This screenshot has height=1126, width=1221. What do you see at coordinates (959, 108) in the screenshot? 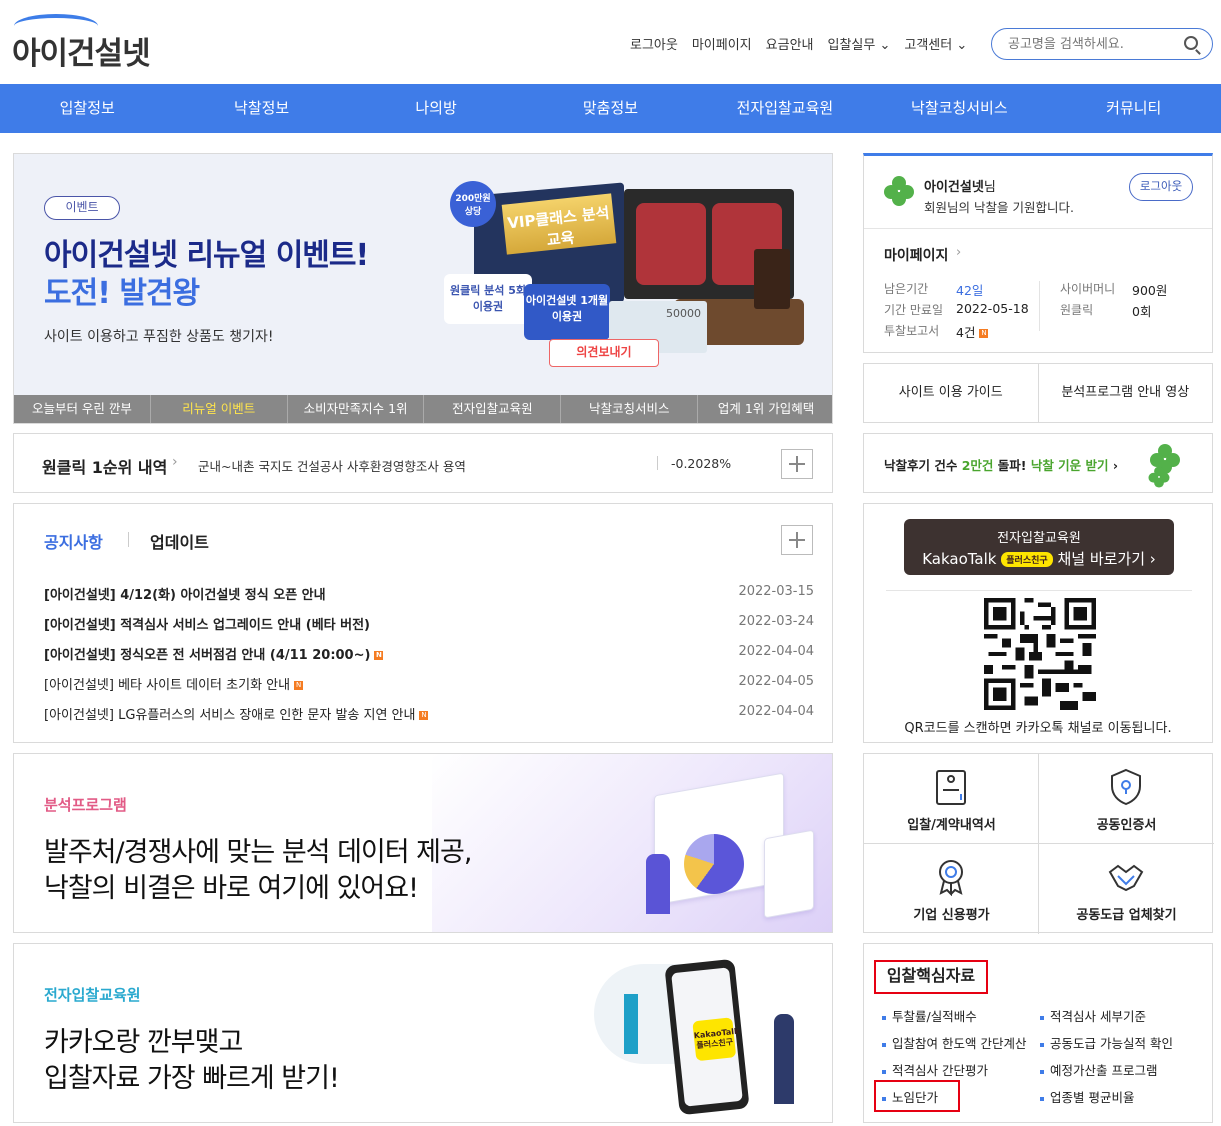
I see `main-nav-coaching: 낙찰코칭서비스` at bounding box center [959, 108].